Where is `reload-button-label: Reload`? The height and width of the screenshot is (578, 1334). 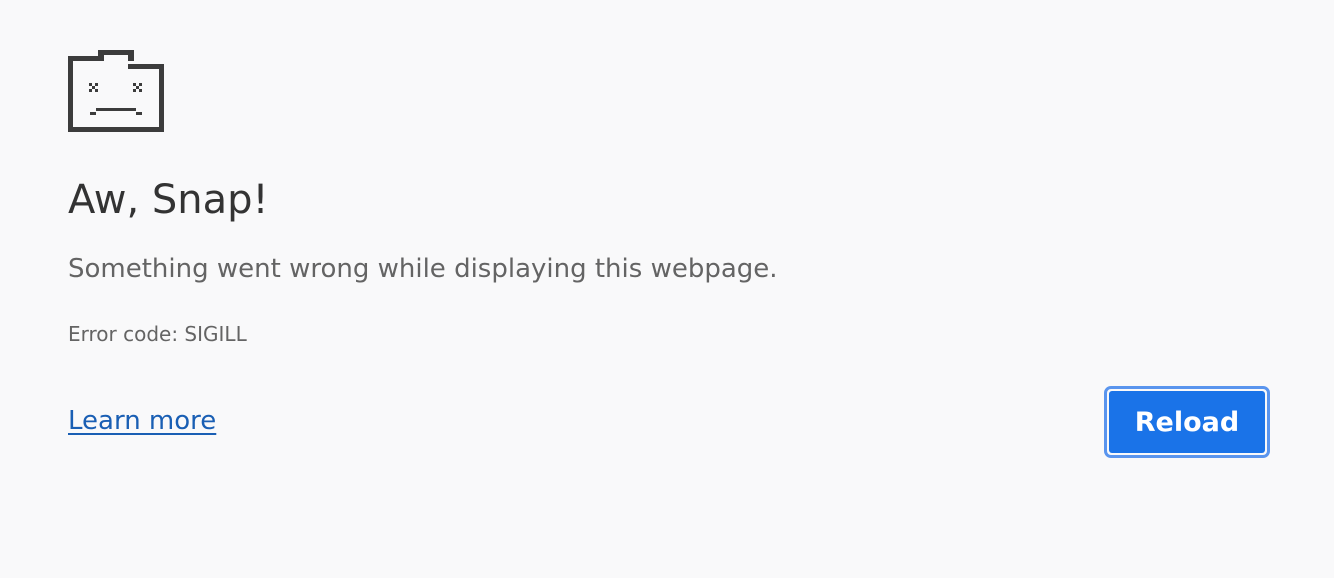 reload-button-label: Reload is located at coordinates (1187, 422).